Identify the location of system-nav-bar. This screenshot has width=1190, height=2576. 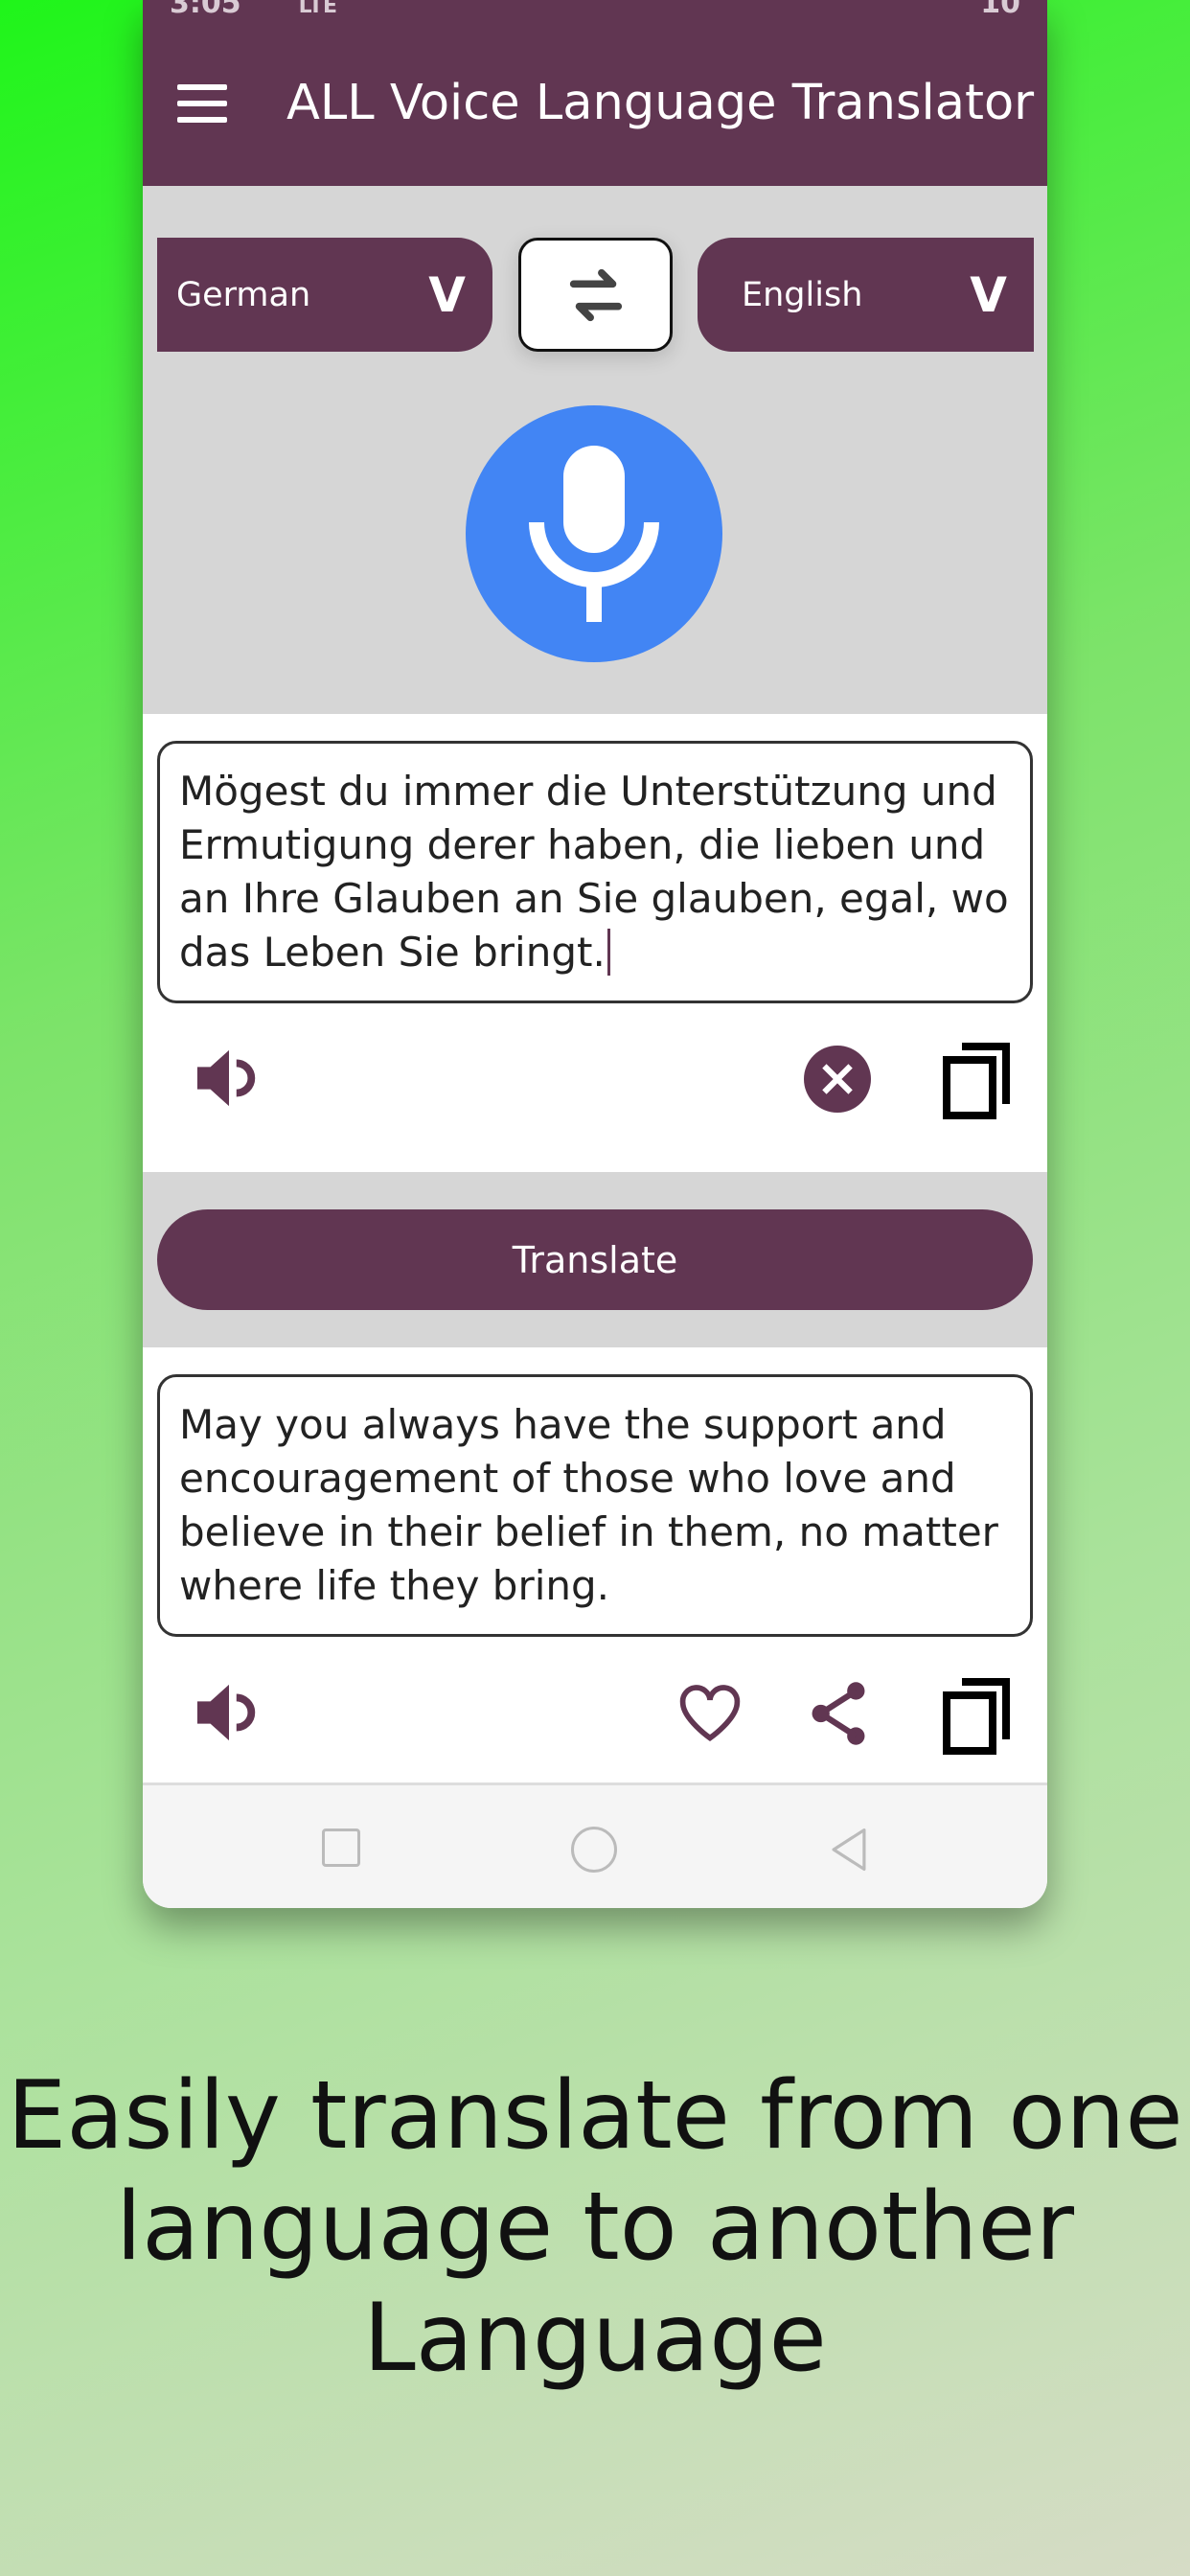
(595, 1845).